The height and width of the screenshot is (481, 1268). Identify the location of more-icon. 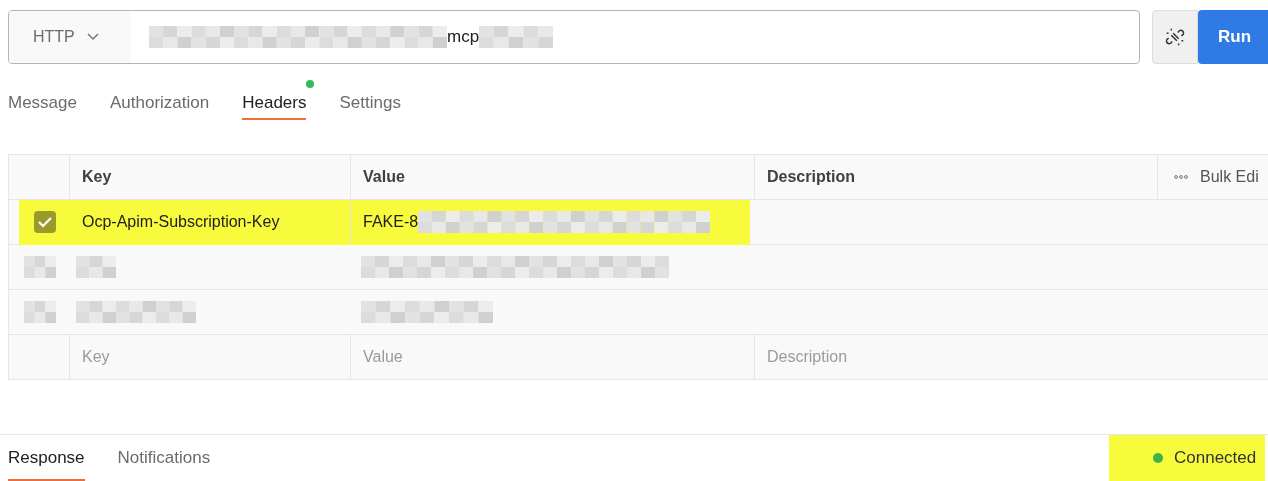
(1181, 177).